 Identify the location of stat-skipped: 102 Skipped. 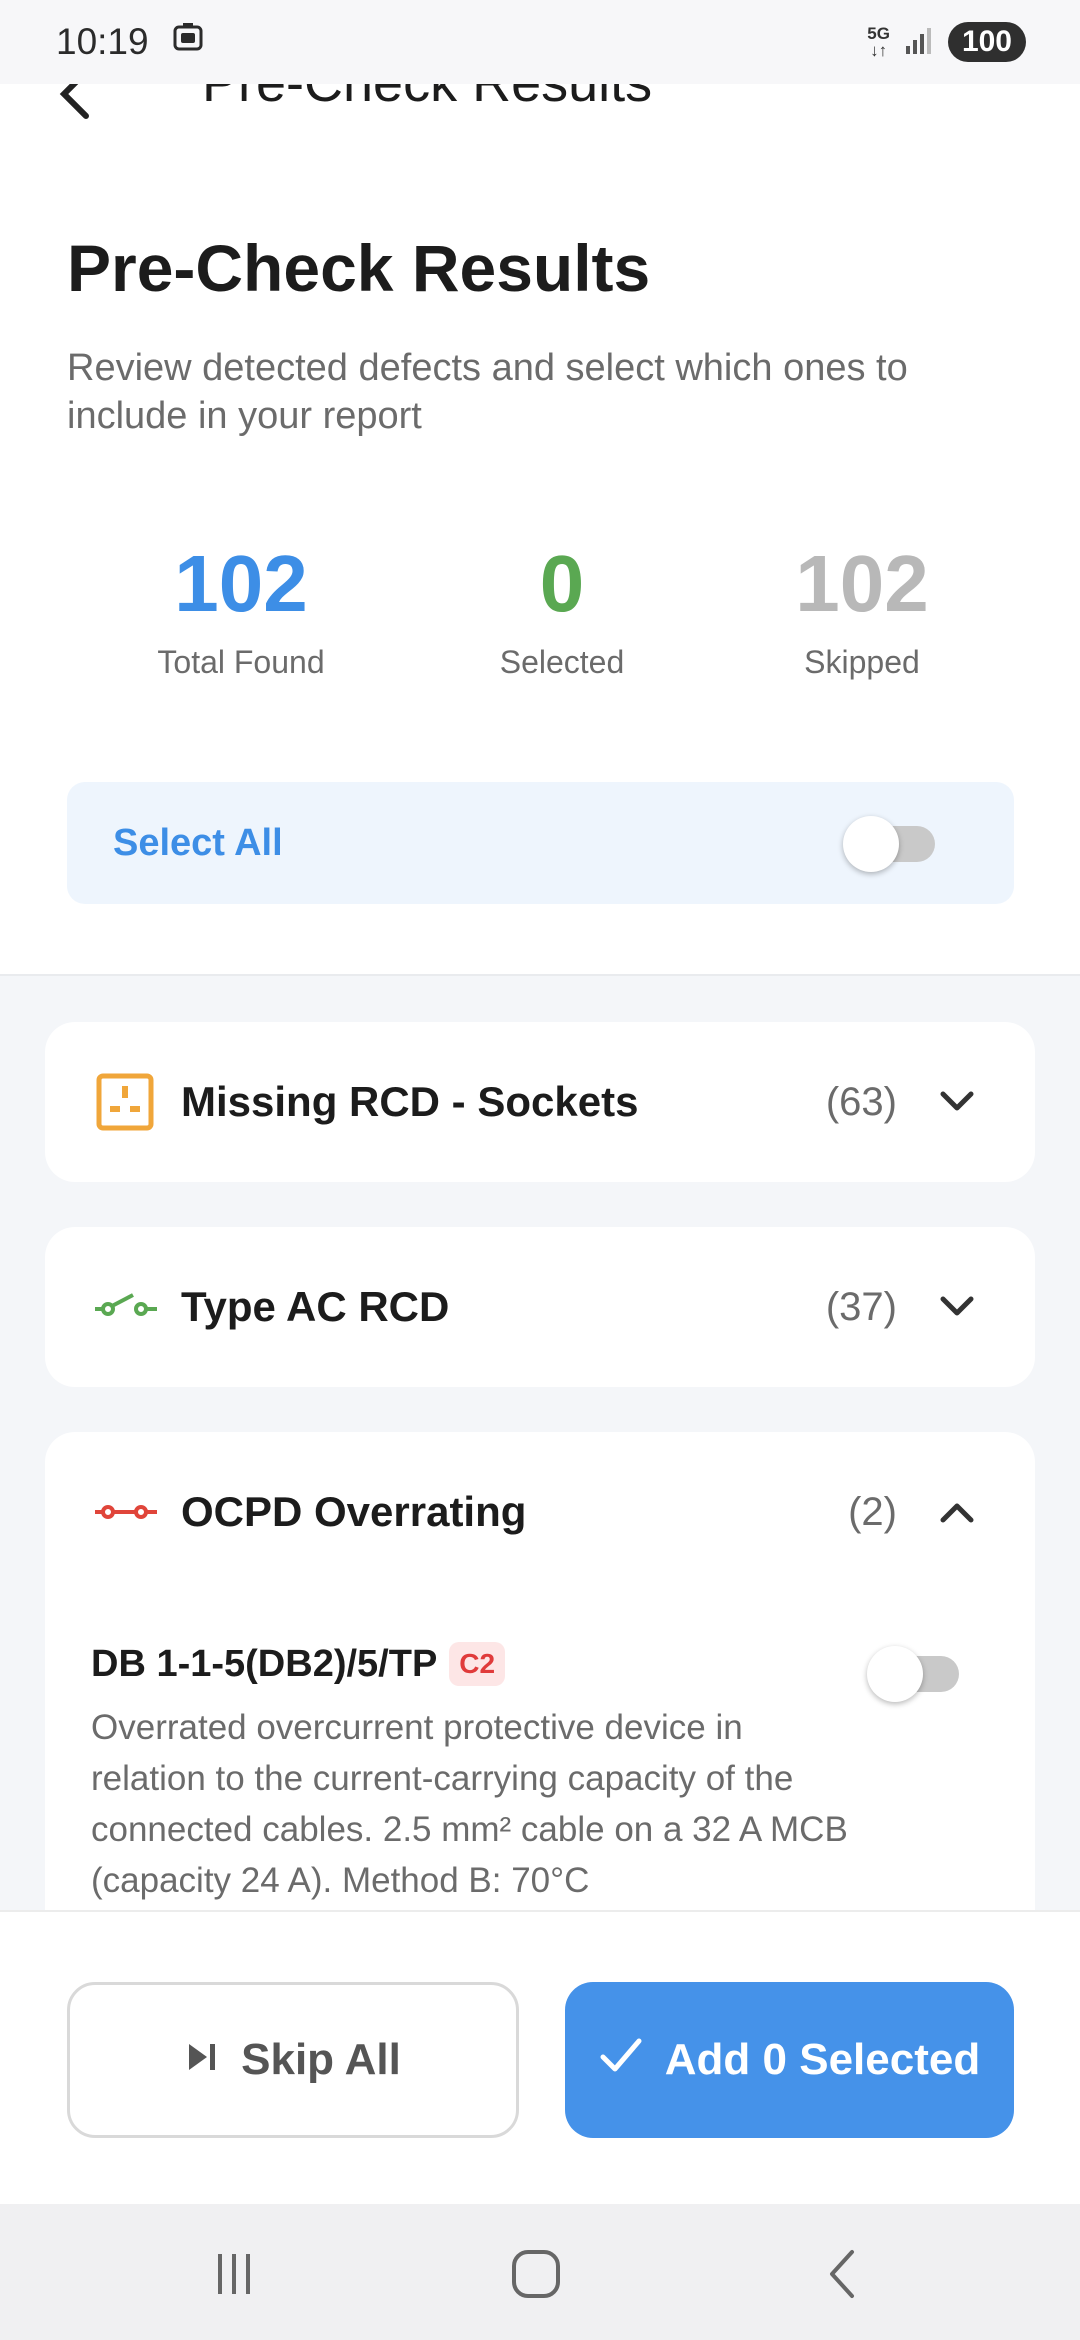
(862, 609).